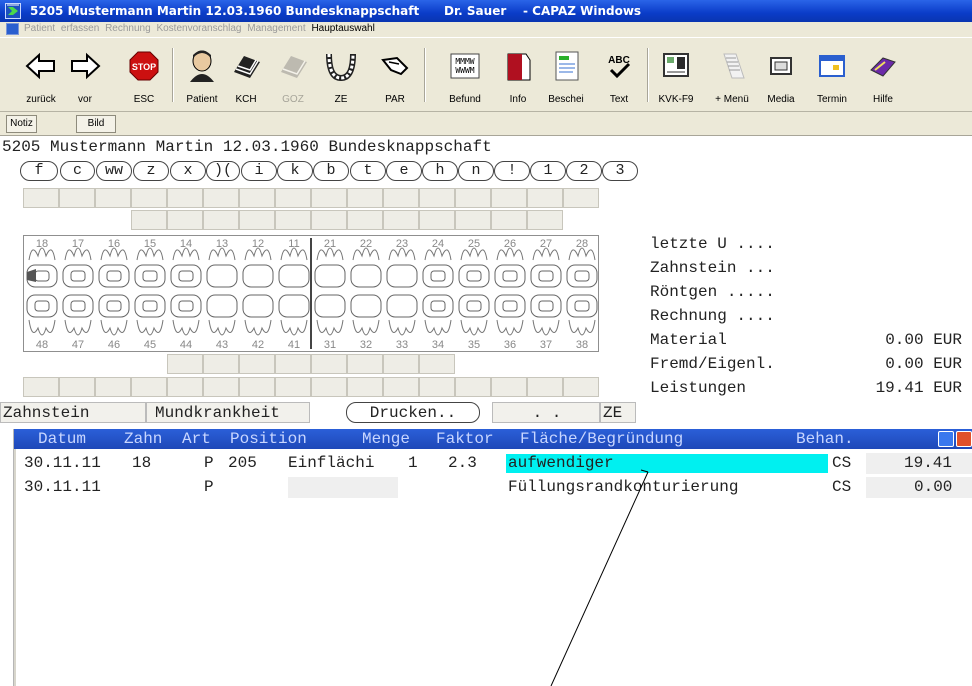  What do you see at coordinates (465, 439) in the screenshot?
I see `col-faktor: Faktor` at bounding box center [465, 439].